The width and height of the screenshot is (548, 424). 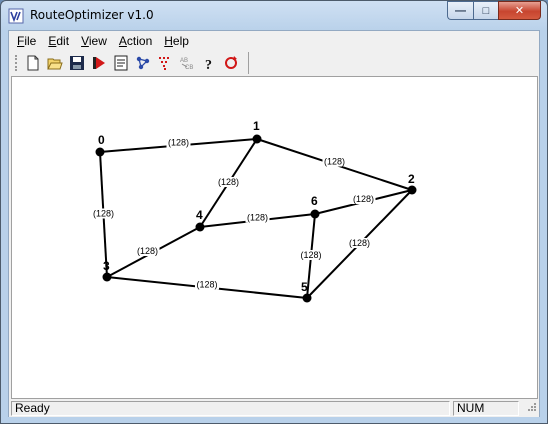 I want to click on node-label-5: 5, so click(x=304, y=287).